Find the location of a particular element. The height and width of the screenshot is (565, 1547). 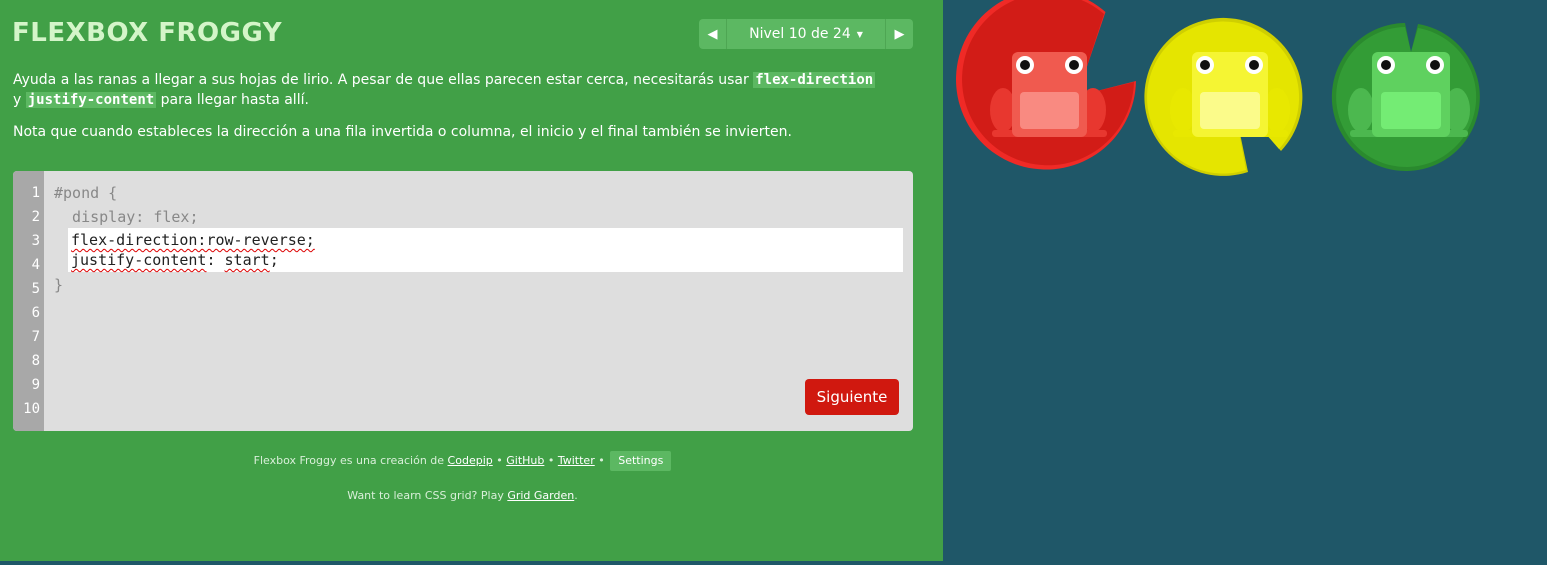

next-level-button: ▶ is located at coordinates (899, 34).